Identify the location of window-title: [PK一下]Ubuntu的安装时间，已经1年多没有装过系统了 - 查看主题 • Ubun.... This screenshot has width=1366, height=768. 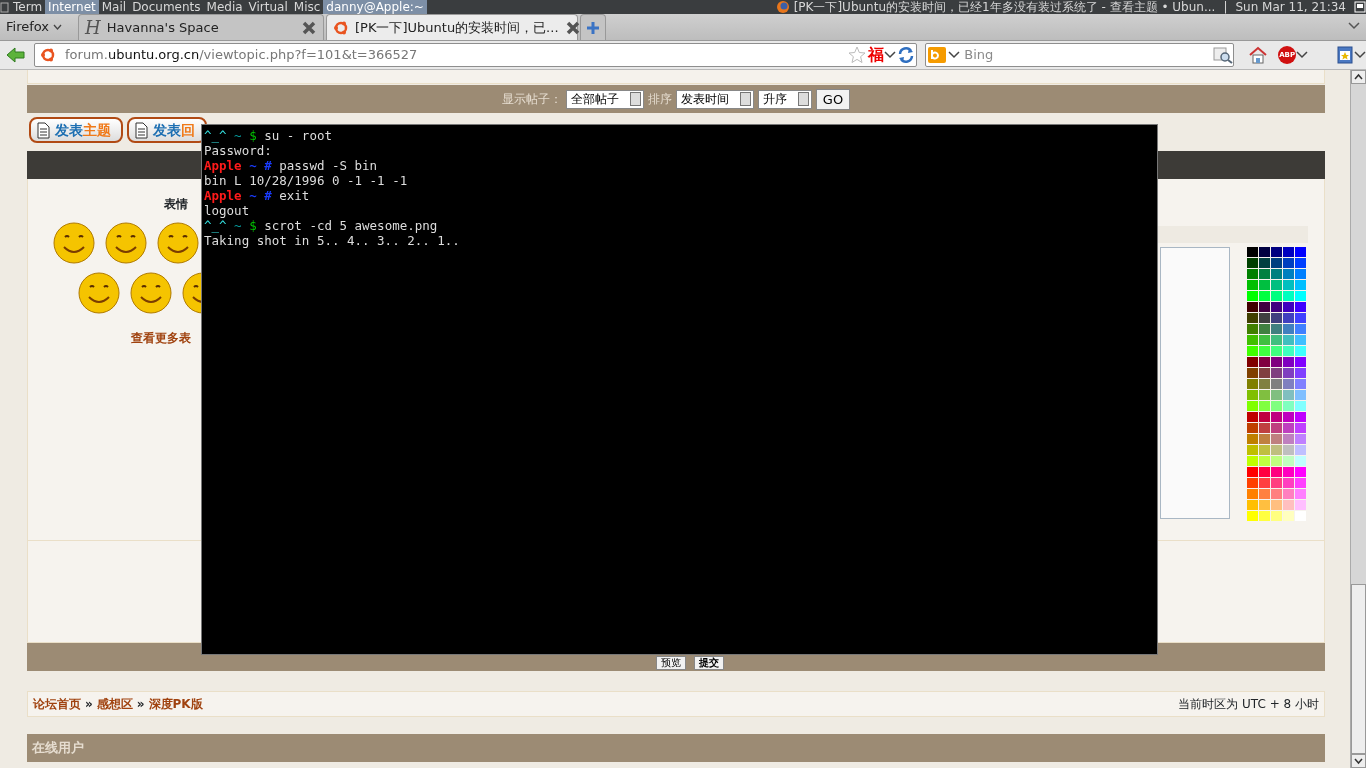
(1004, 7).